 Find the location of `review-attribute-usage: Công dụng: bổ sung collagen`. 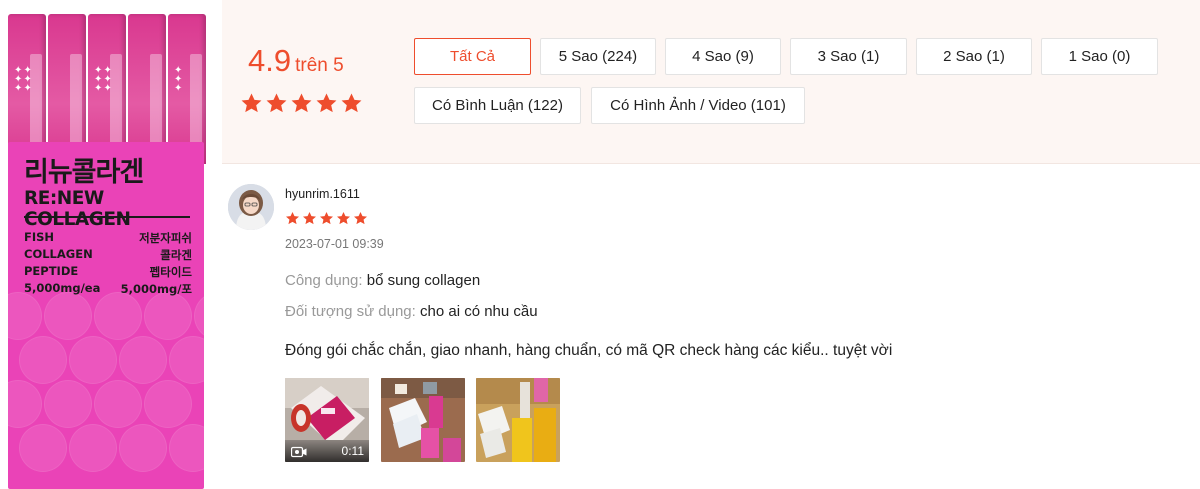

review-attribute-usage: Công dụng: bổ sung collagen is located at coordinates (382, 280).